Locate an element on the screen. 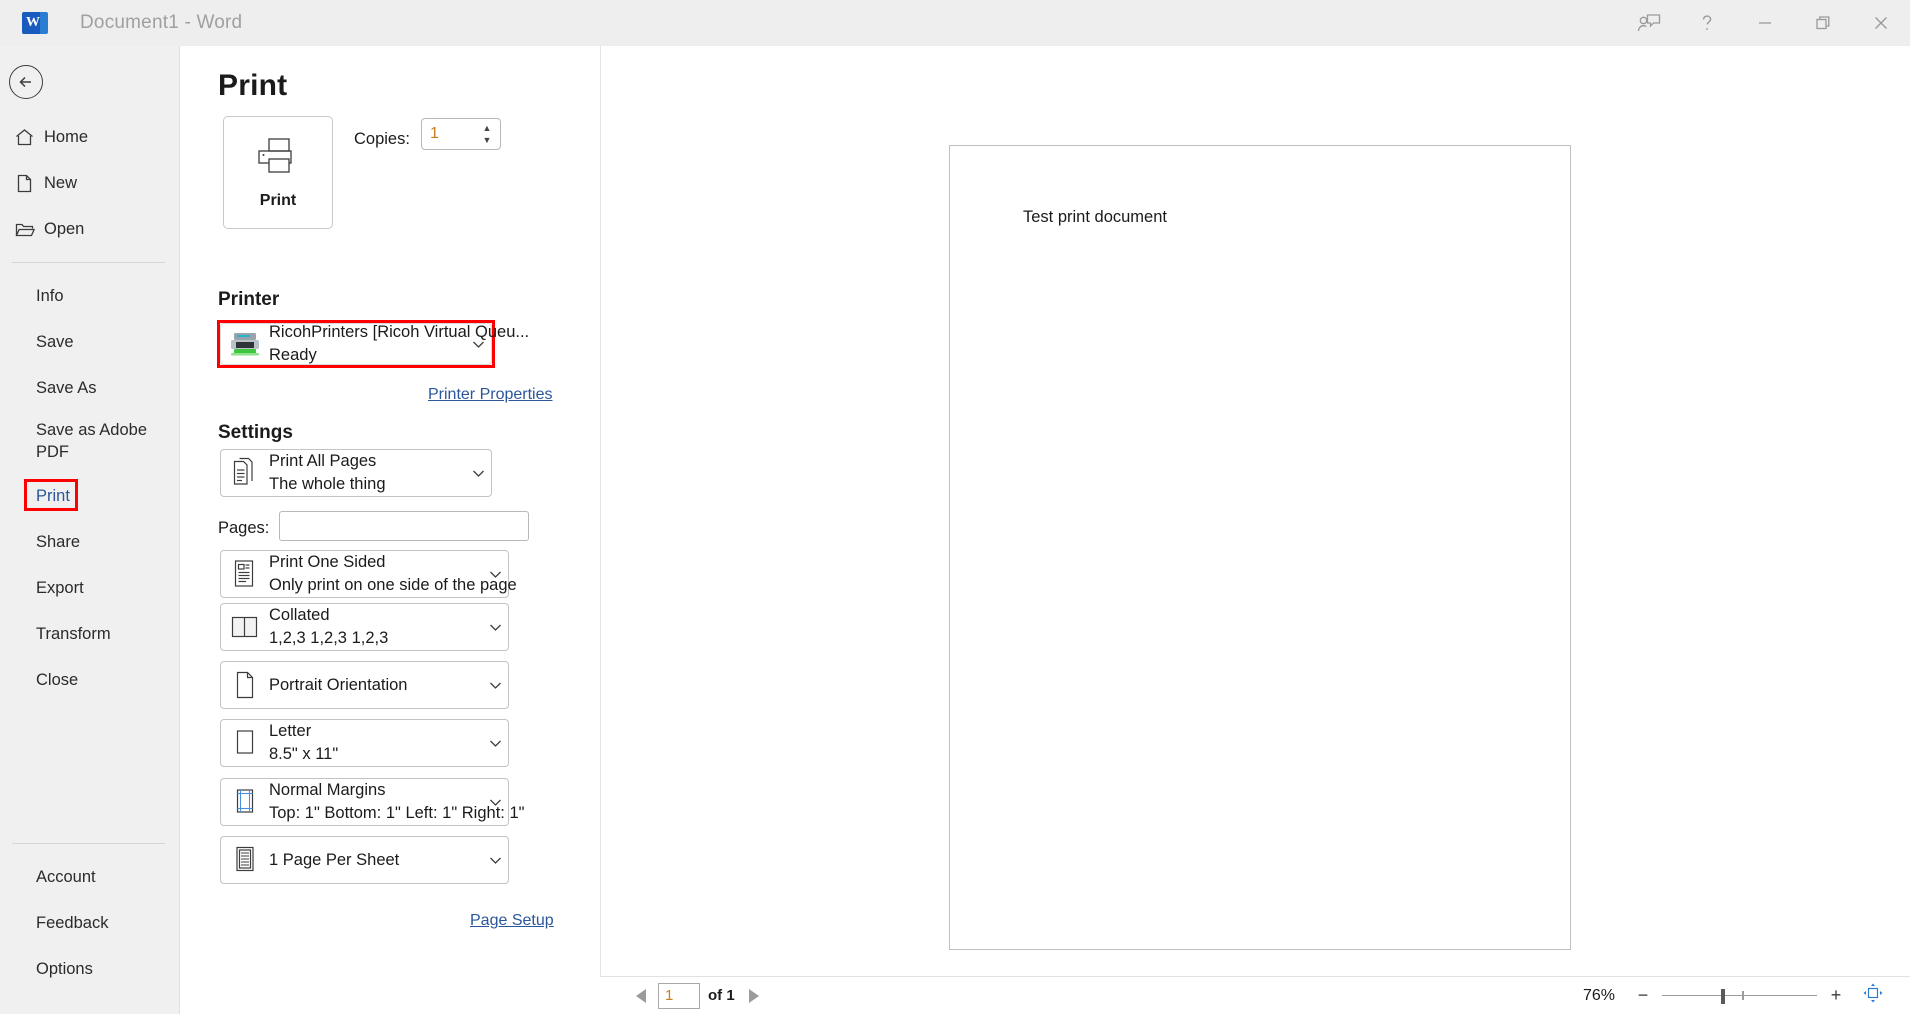  printer-section-heading: Printer is located at coordinates (249, 299).